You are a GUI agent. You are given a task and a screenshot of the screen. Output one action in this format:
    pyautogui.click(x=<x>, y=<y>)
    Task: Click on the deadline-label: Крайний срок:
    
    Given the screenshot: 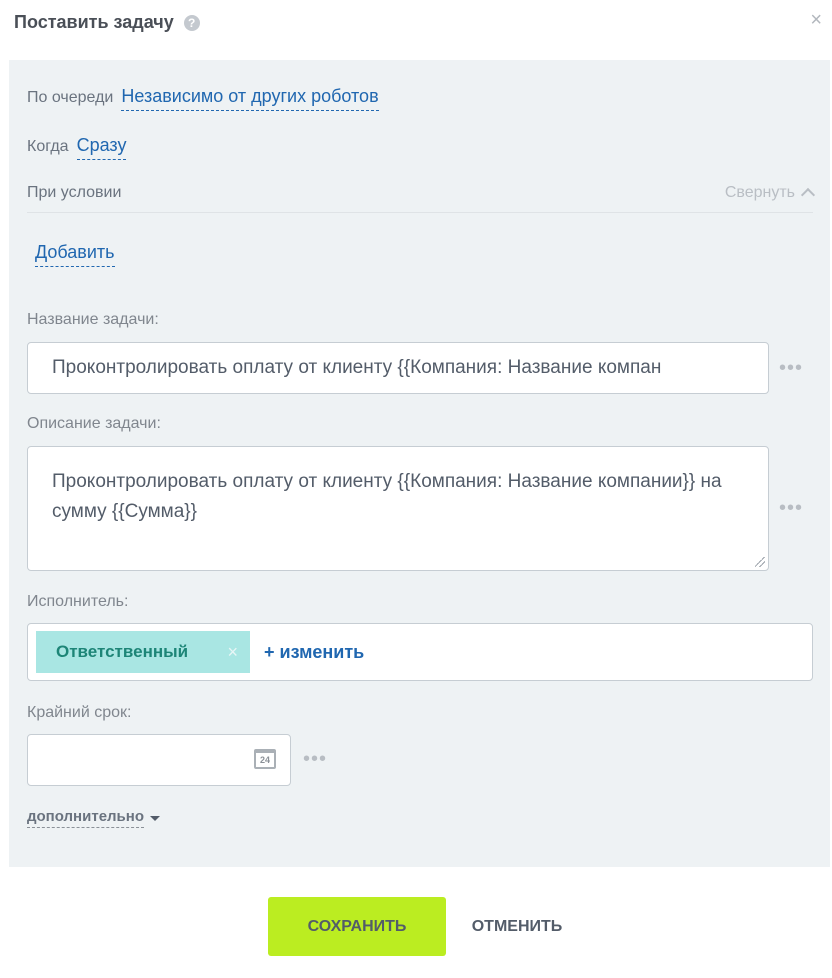 What is the action you would take?
    pyautogui.click(x=79, y=712)
    